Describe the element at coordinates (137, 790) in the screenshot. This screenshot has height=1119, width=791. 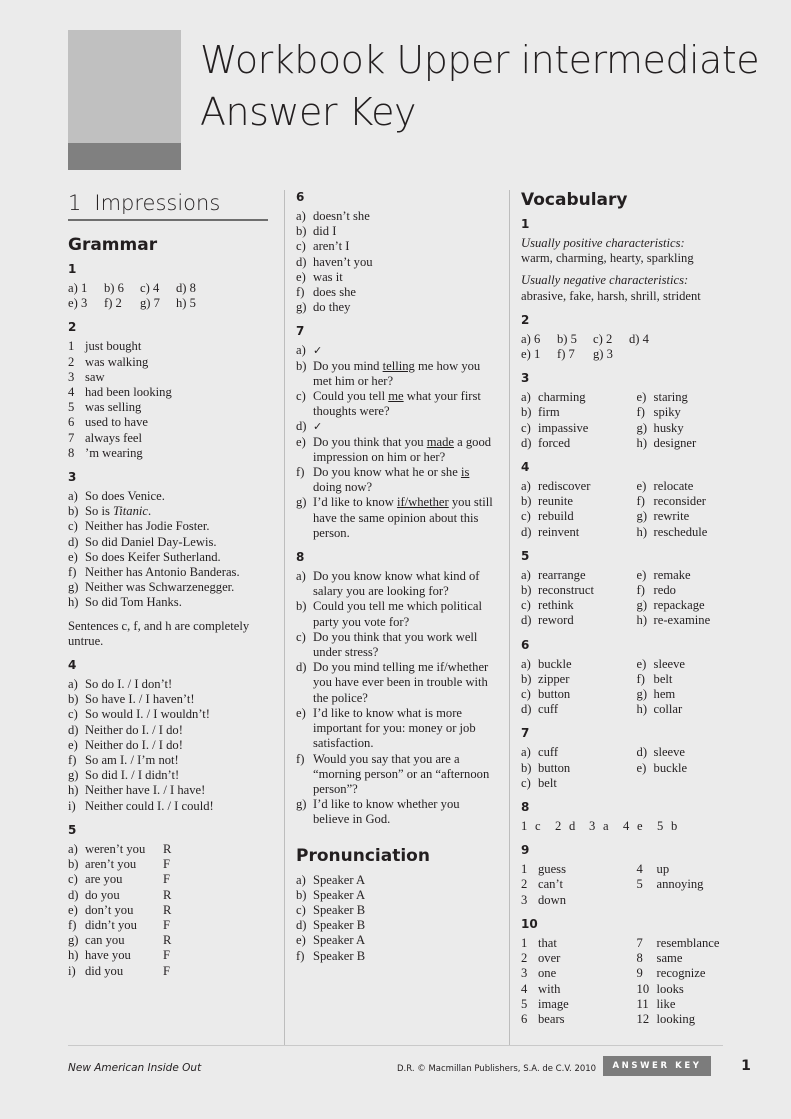
I see `answer-row: h) Neither have I. / I have!` at that location.